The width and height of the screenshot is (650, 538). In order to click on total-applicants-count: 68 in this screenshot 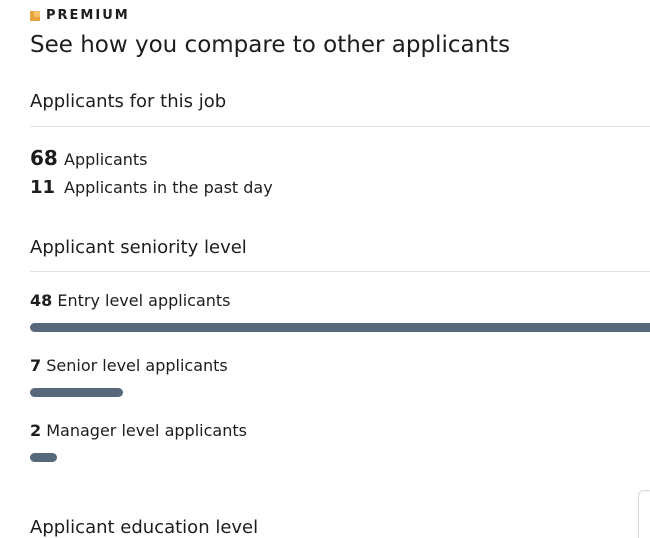, I will do `click(44, 158)`.